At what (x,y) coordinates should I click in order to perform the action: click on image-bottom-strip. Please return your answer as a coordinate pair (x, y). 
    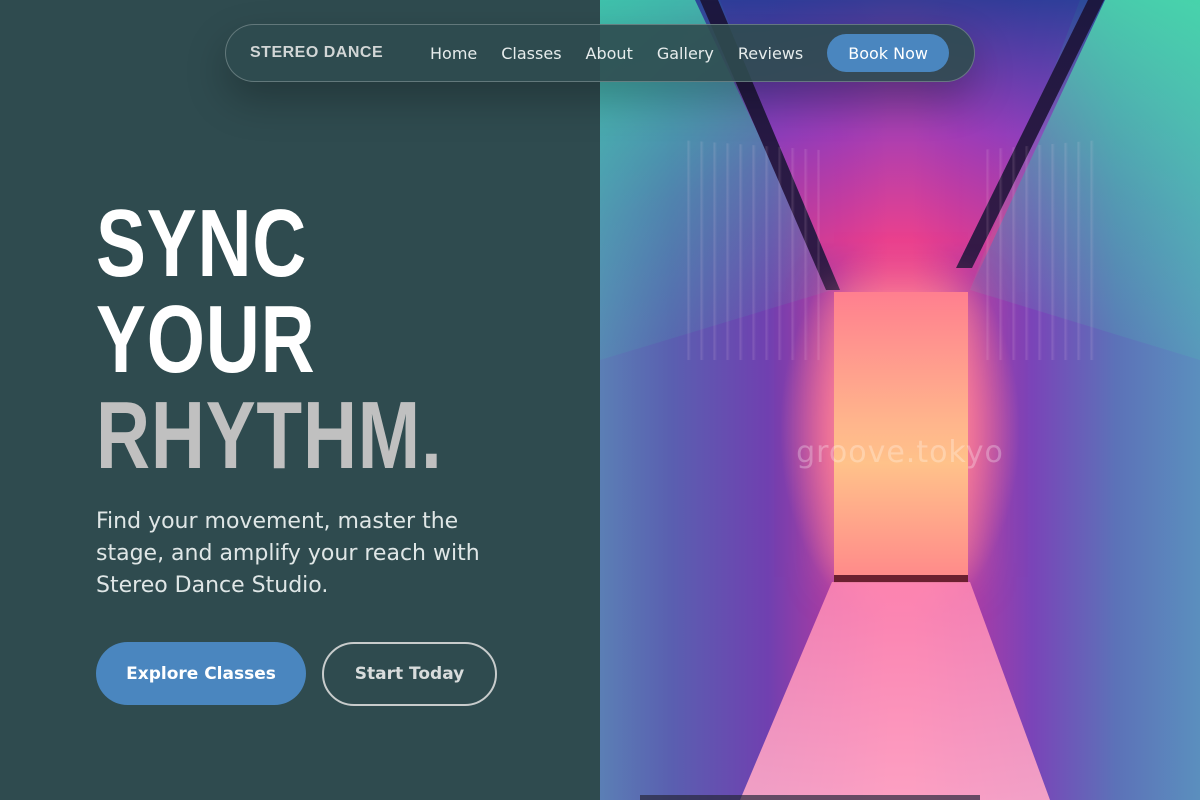
    Looking at the image, I should click on (810, 797).